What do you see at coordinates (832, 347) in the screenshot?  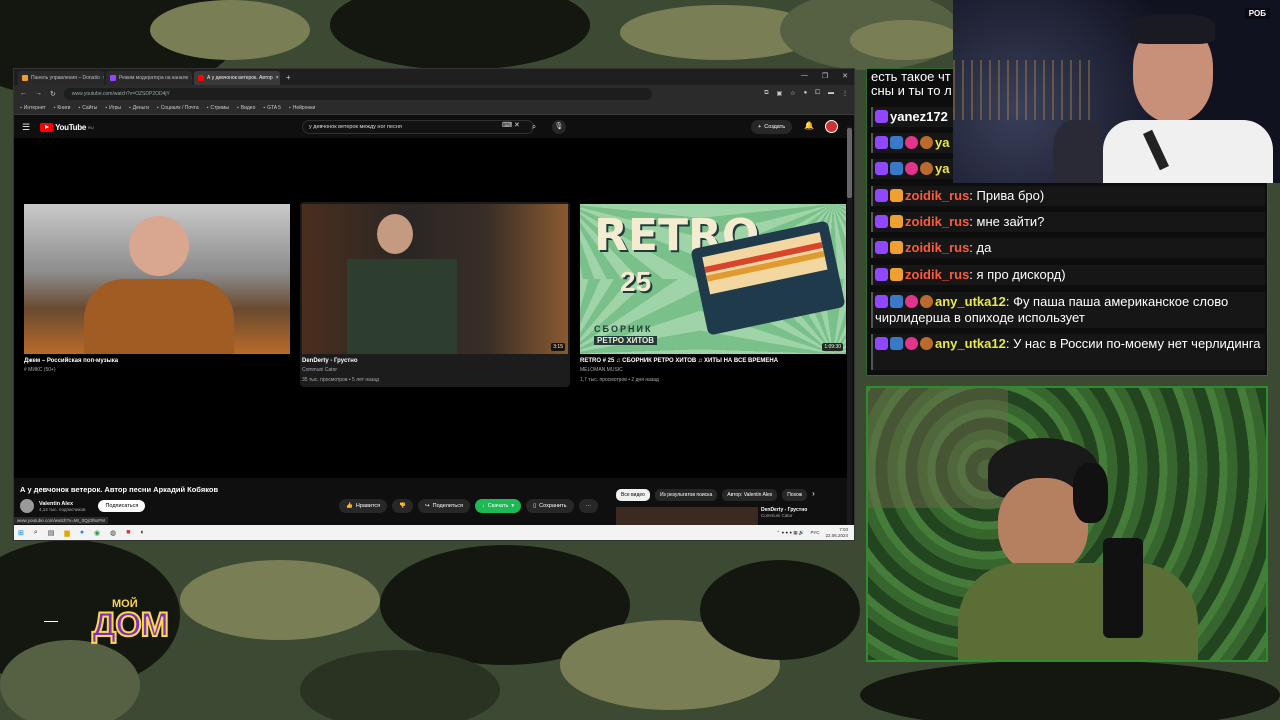 I see `duration-badge: 1:09:30` at bounding box center [832, 347].